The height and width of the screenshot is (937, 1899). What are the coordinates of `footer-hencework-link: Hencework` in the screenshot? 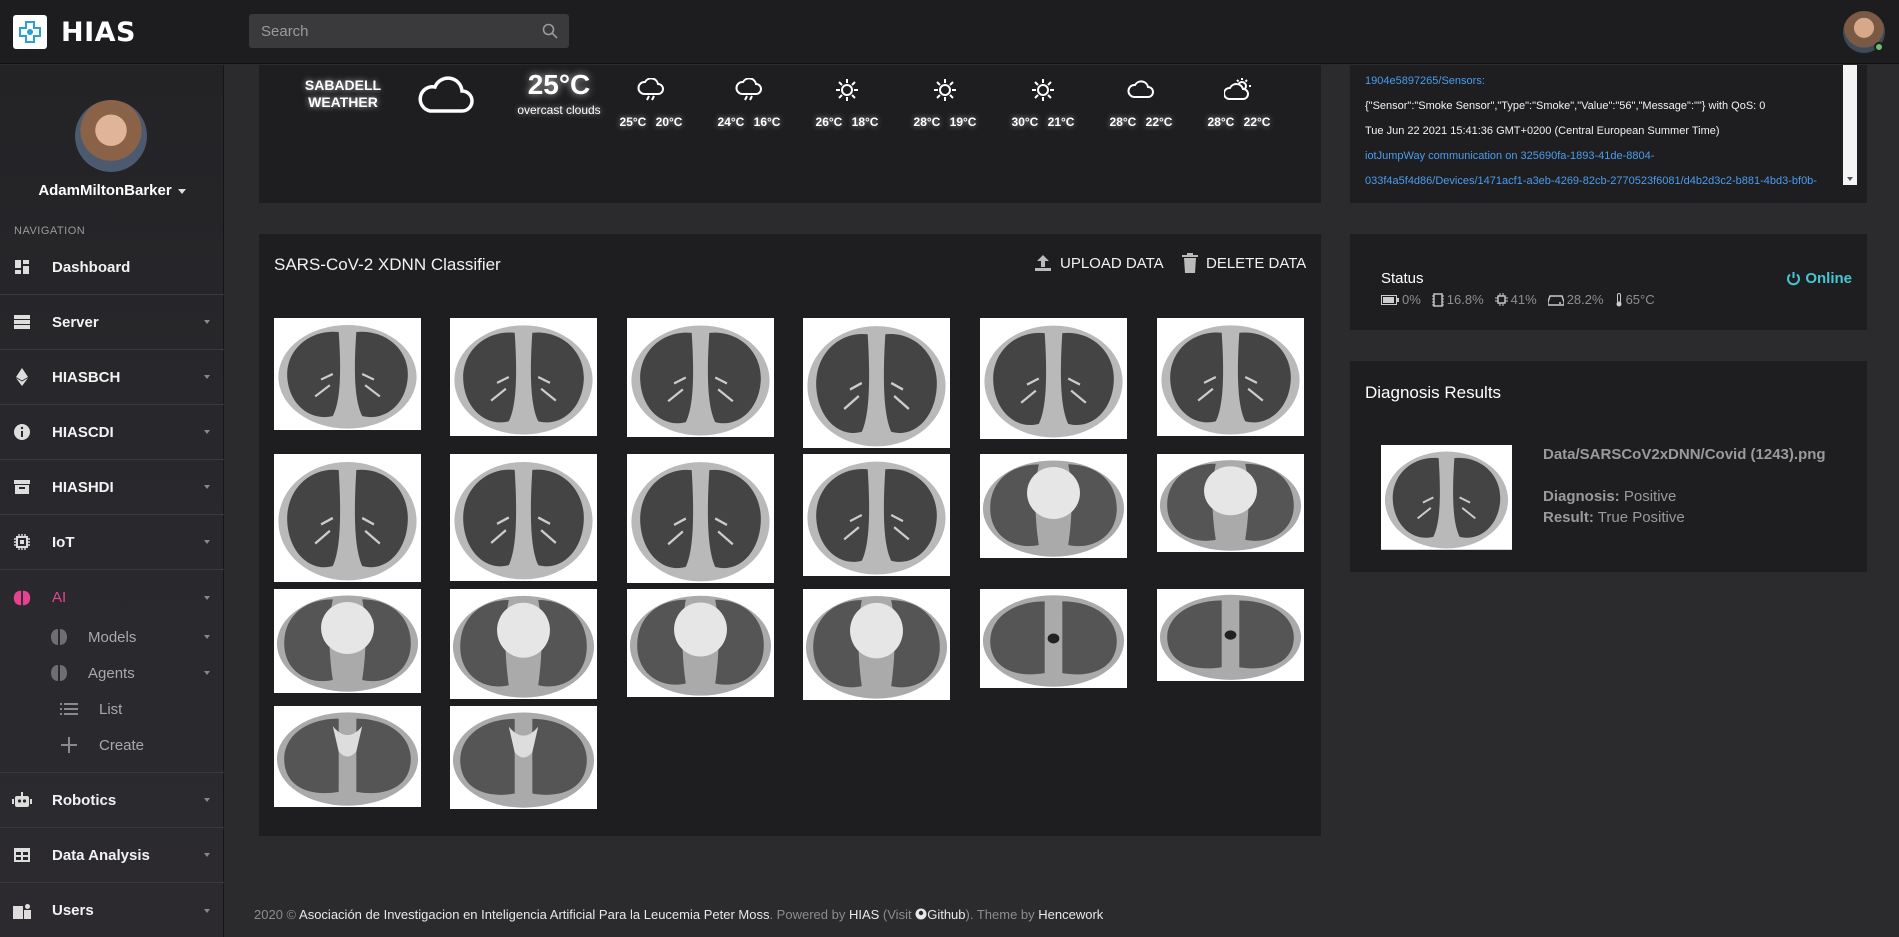 It's located at (1070, 914).